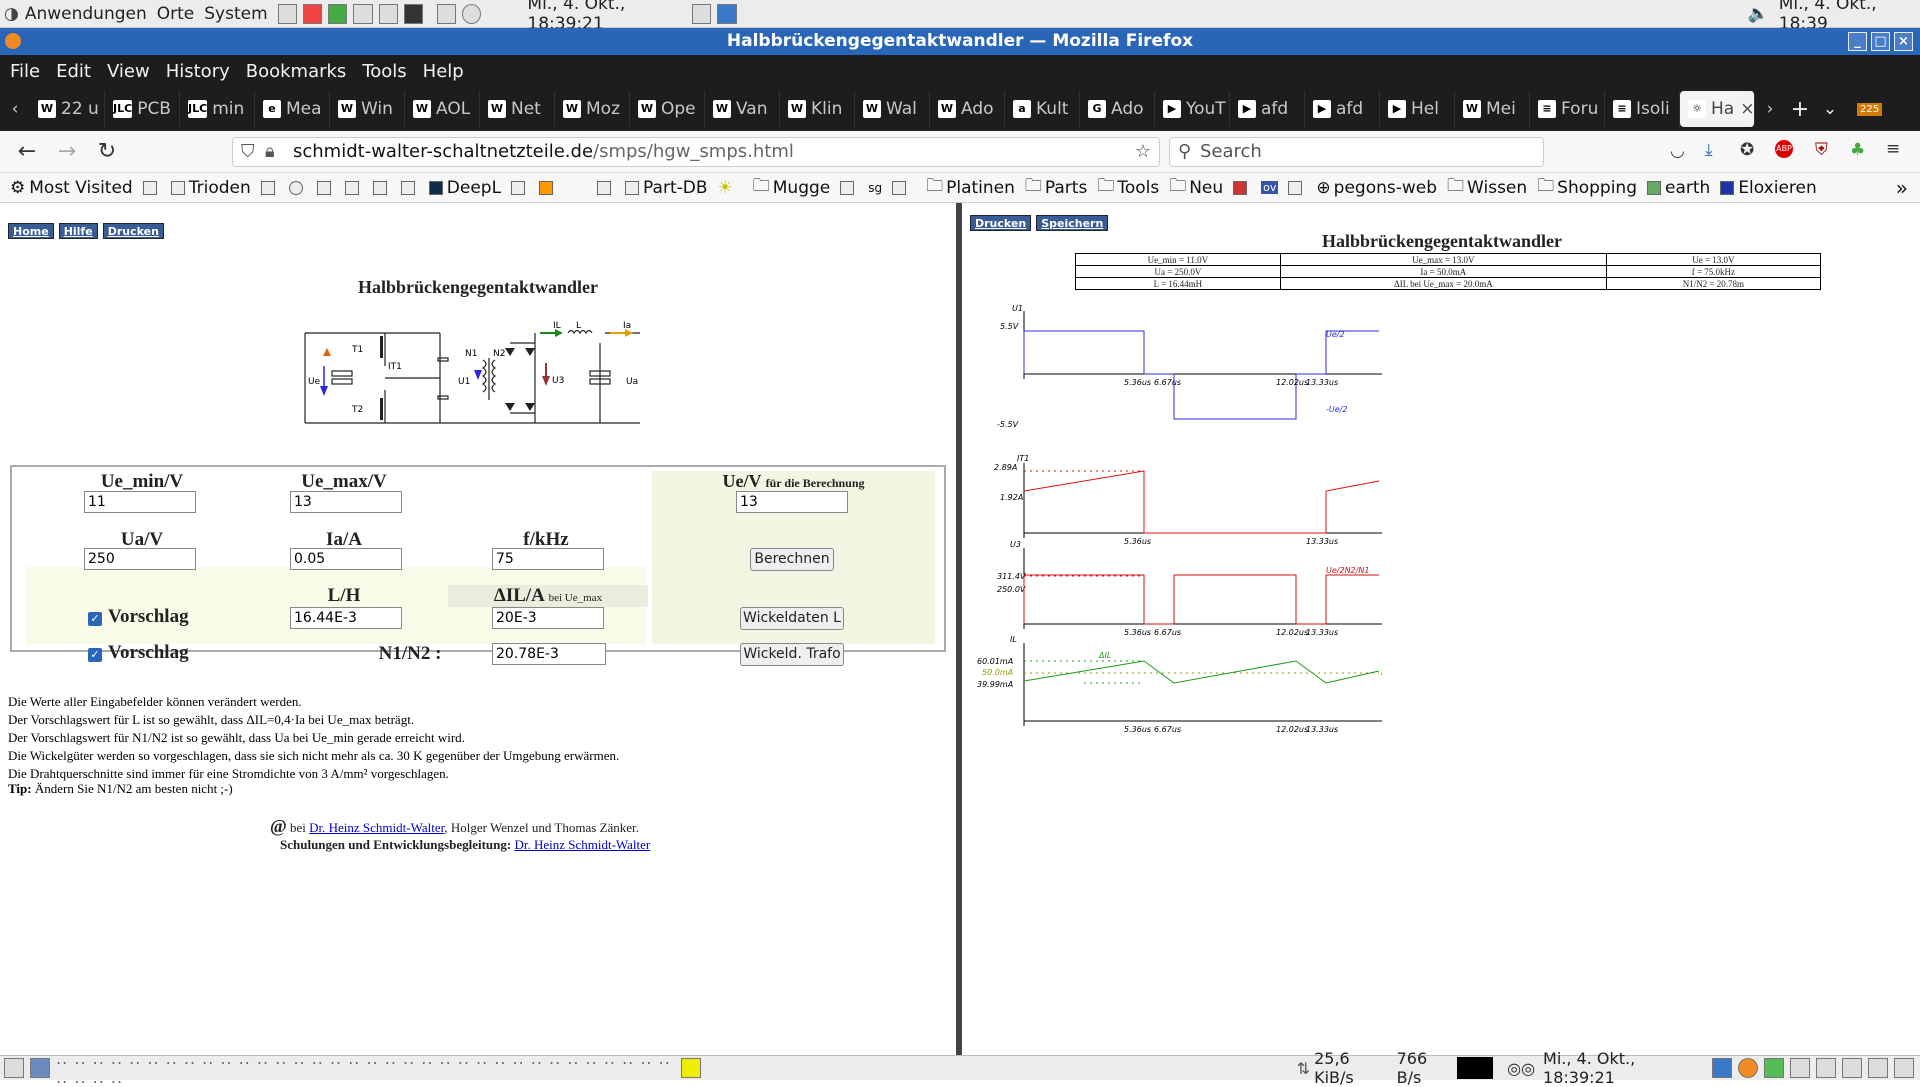 This screenshot has width=1920, height=1087. What do you see at coordinates (217, 109) in the screenshot?
I see `tab: JLC min` at bounding box center [217, 109].